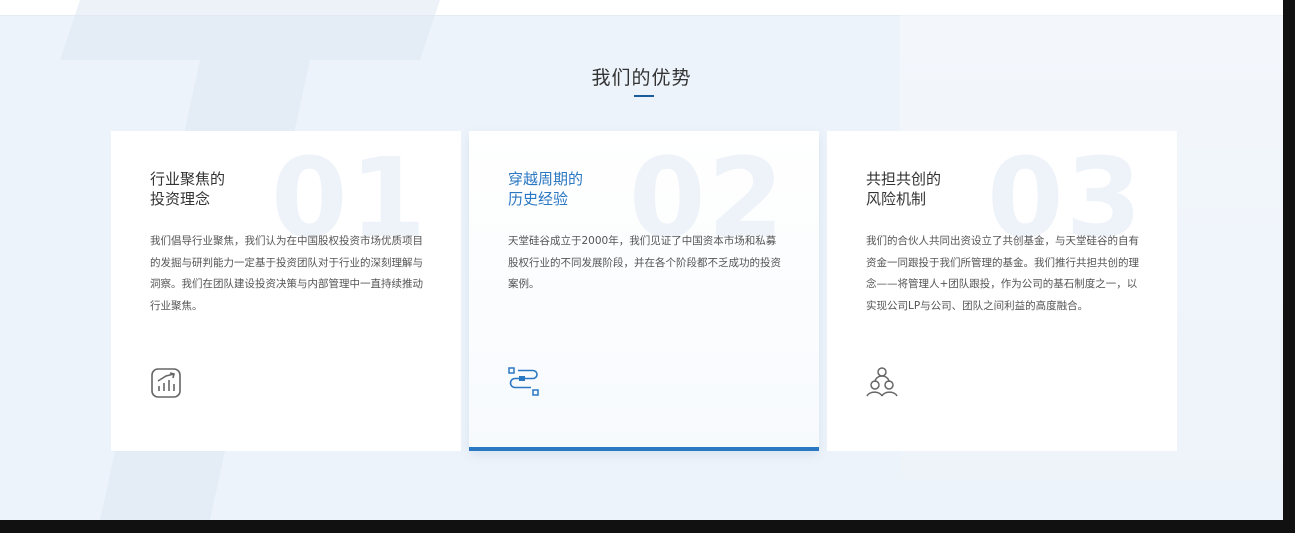 The height and width of the screenshot is (533, 1295). I want to click on card-title-line2: 历史经验, so click(538, 199).